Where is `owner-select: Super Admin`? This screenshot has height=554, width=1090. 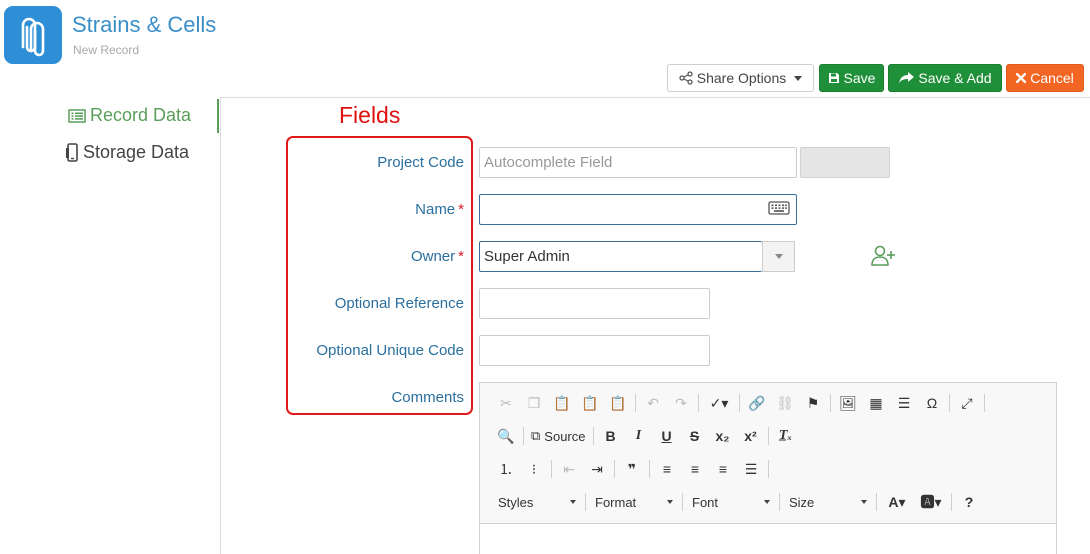 owner-select: Super Admin is located at coordinates (620, 256).